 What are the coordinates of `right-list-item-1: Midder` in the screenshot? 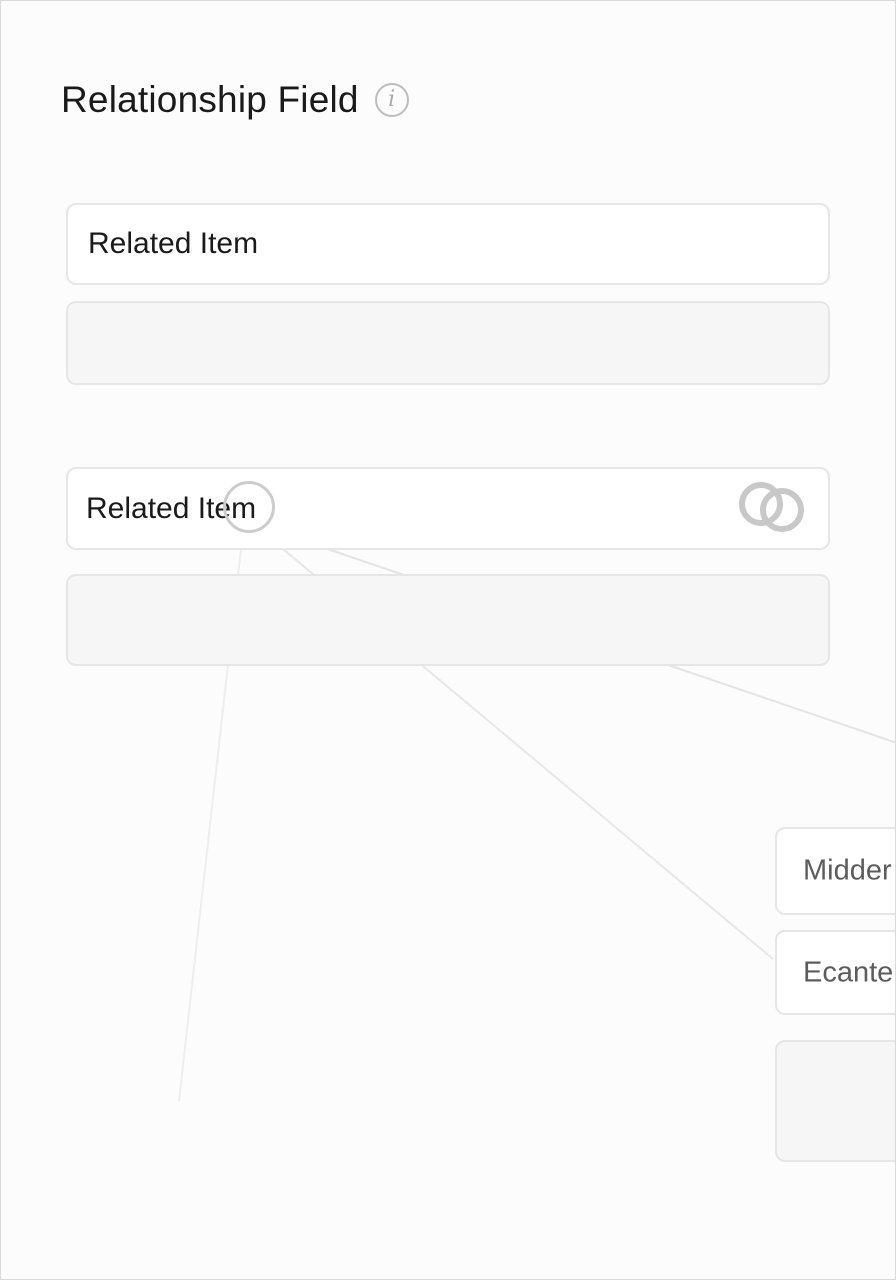 It's located at (835, 871).